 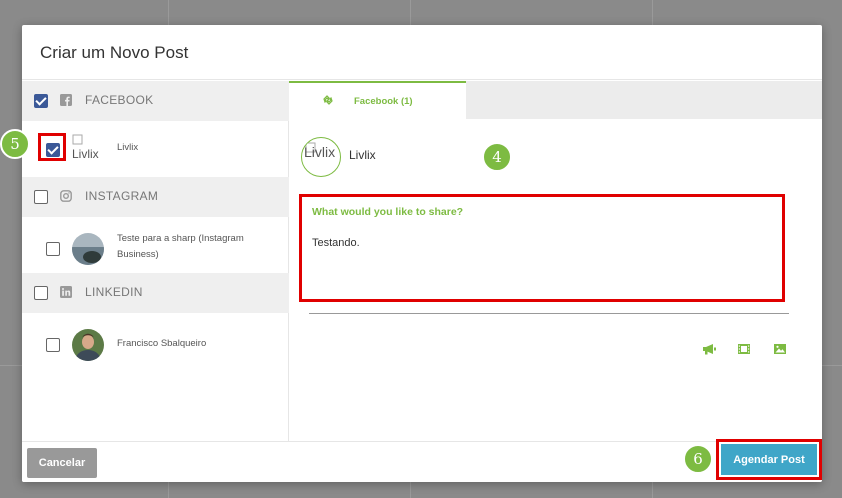 What do you see at coordinates (53, 249) in the screenshot?
I see `instagram-account-checkbox` at bounding box center [53, 249].